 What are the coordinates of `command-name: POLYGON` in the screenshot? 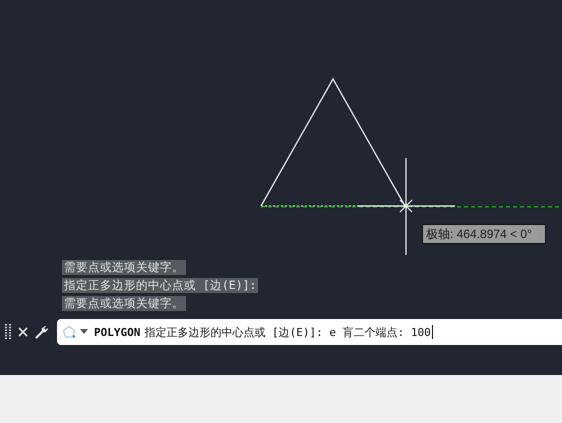 It's located at (117, 332).